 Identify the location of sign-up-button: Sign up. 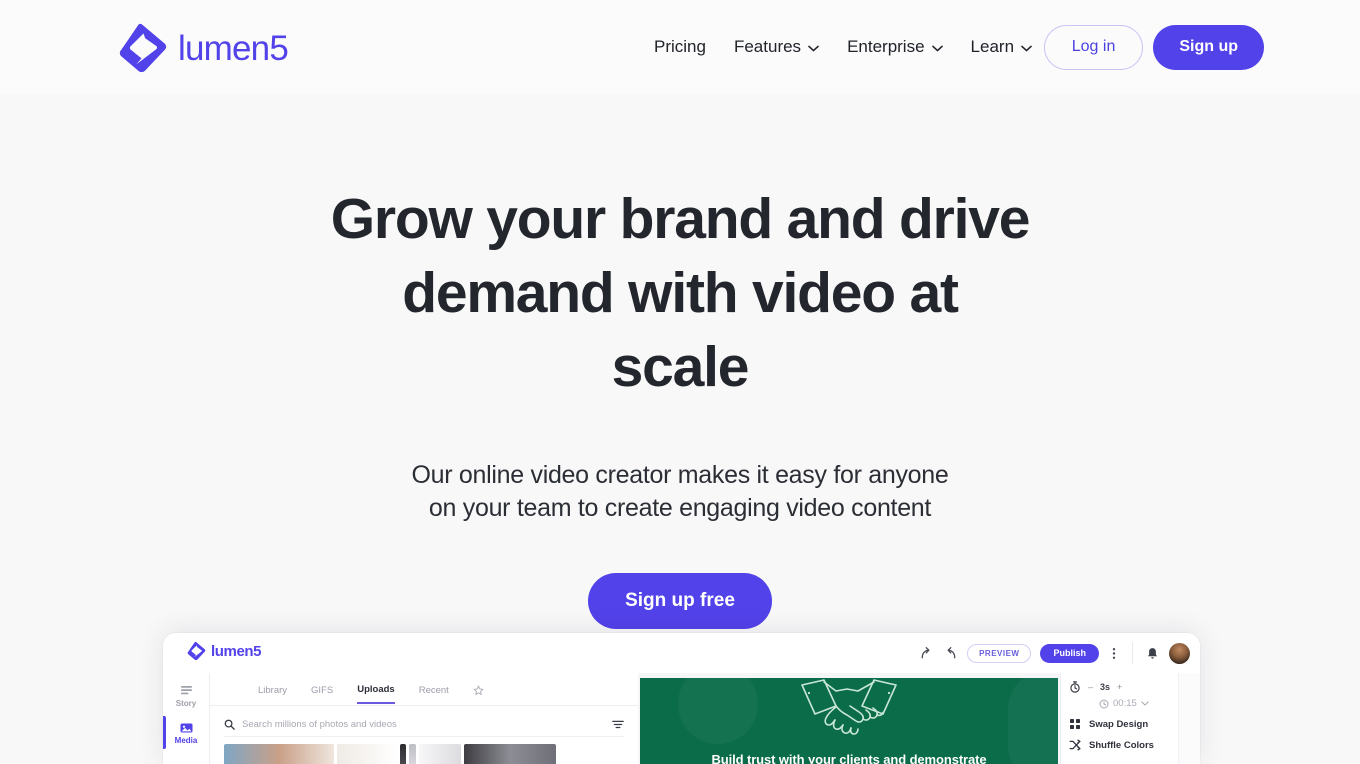
(1208, 47).